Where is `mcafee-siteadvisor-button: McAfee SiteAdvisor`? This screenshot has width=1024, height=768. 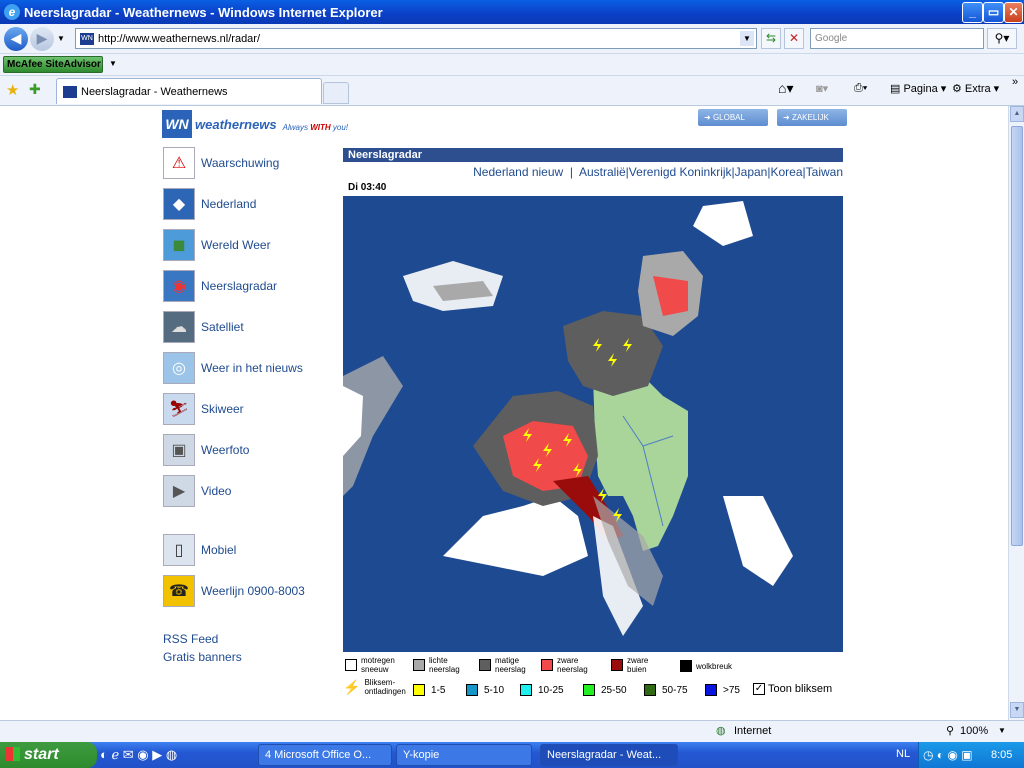 mcafee-siteadvisor-button: McAfee SiteAdvisor is located at coordinates (53, 64).